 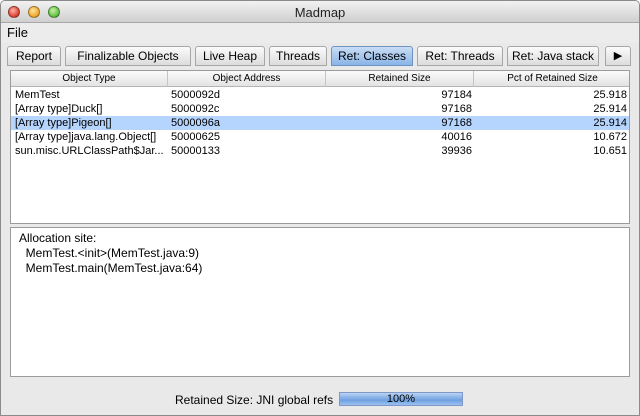 I want to click on tab-ret-threads: Ret: Threads, so click(x=460, y=56).